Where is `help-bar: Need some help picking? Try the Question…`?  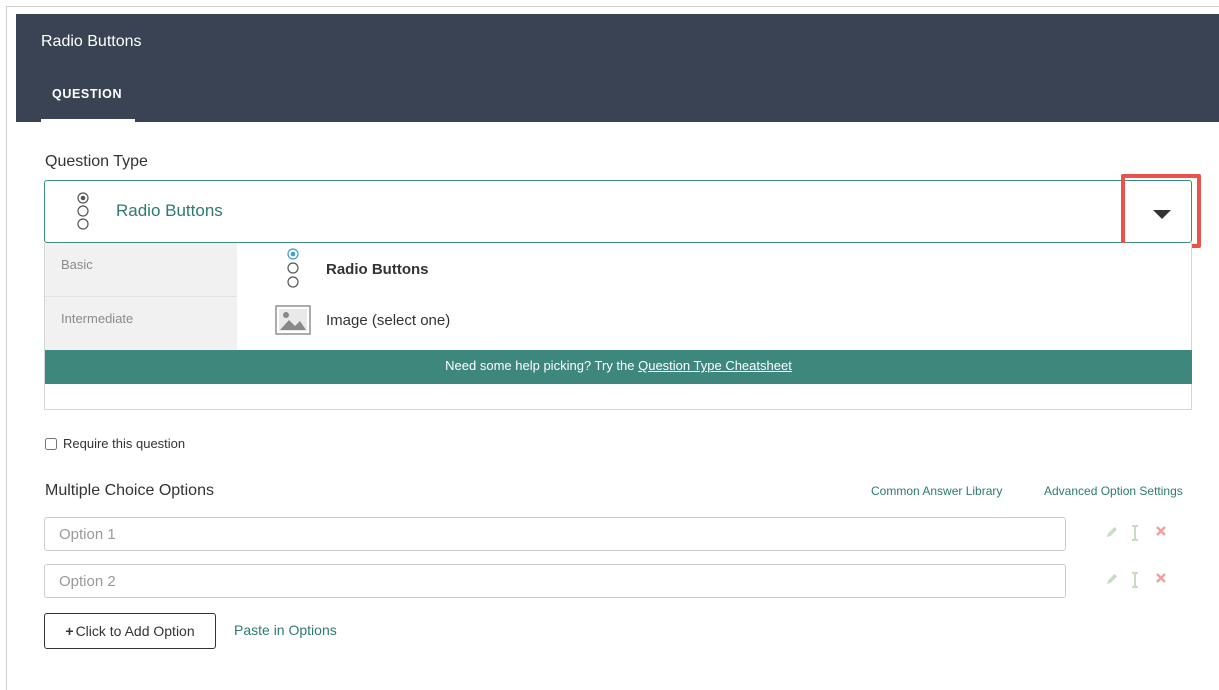 help-bar: Need some help picking? Try the Question… is located at coordinates (618, 367).